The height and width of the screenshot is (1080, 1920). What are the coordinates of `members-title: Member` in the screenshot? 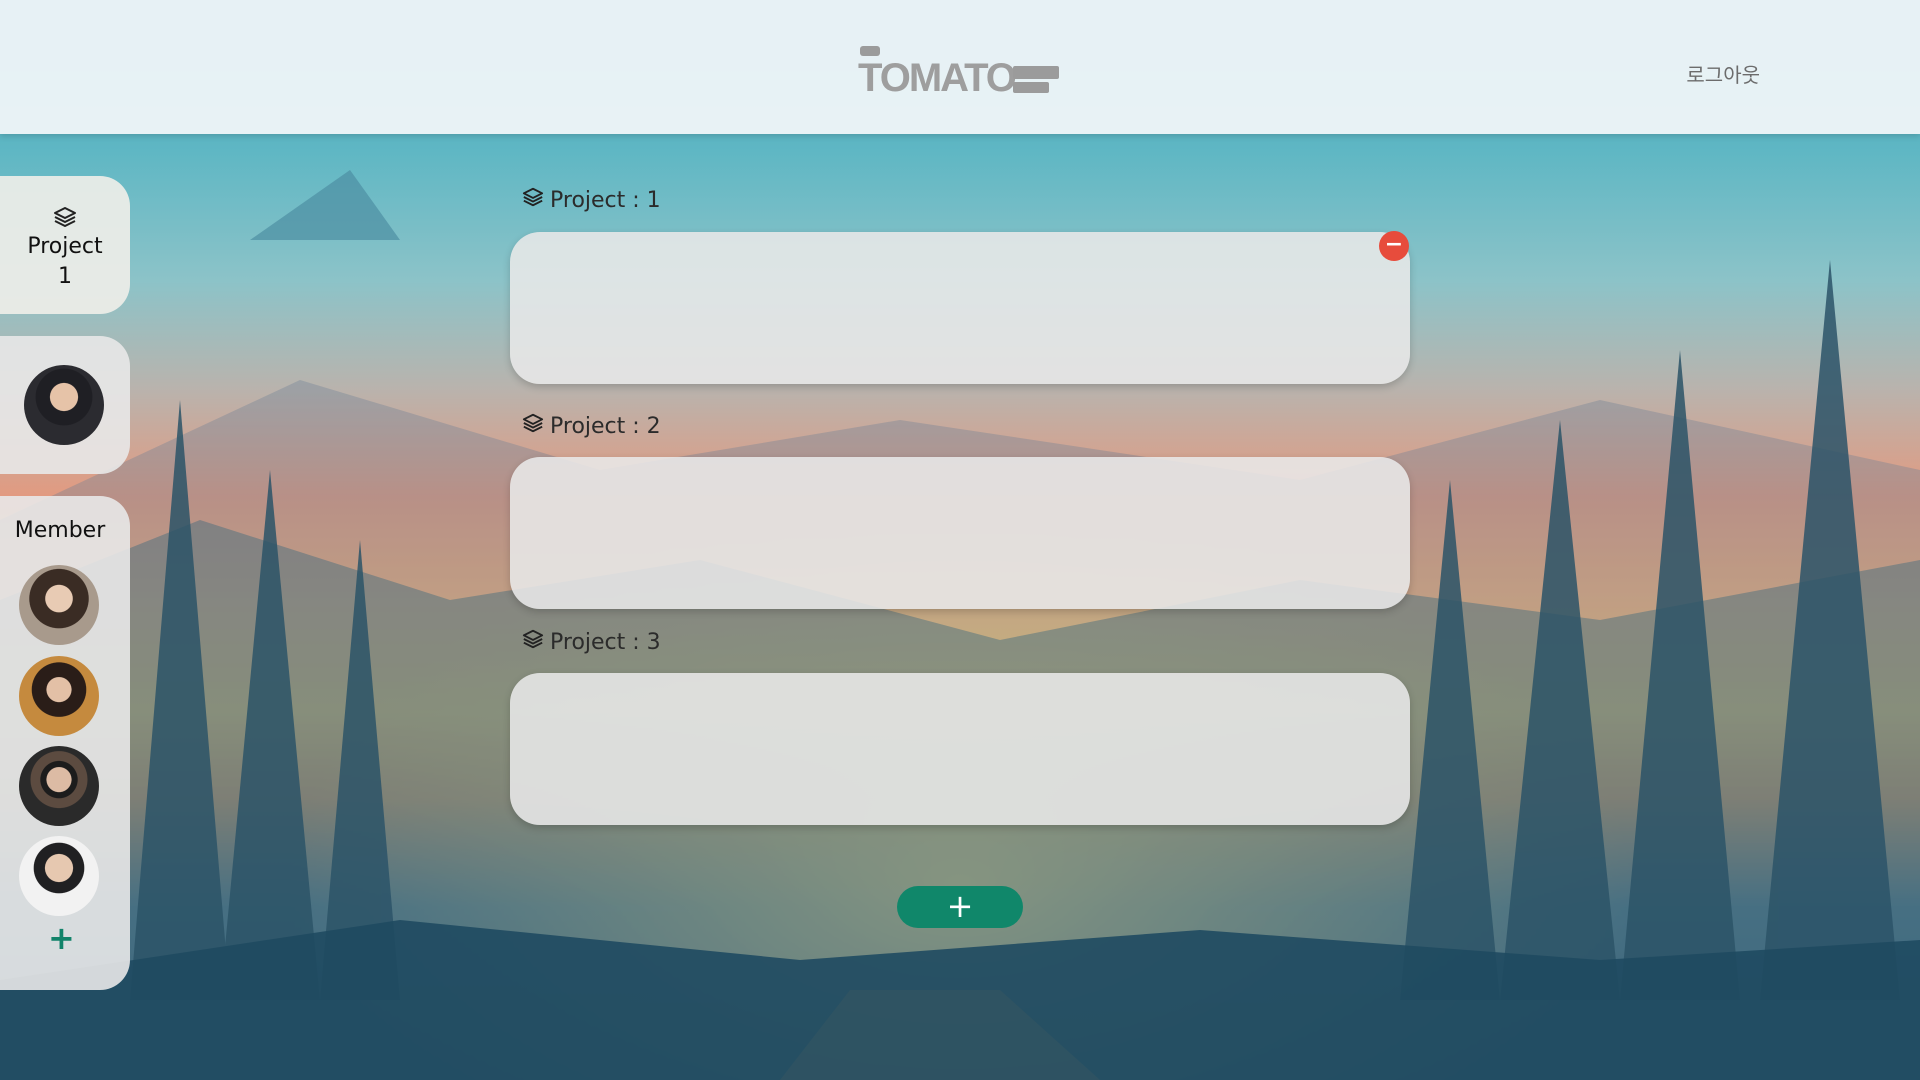 It's located at (60, 530).